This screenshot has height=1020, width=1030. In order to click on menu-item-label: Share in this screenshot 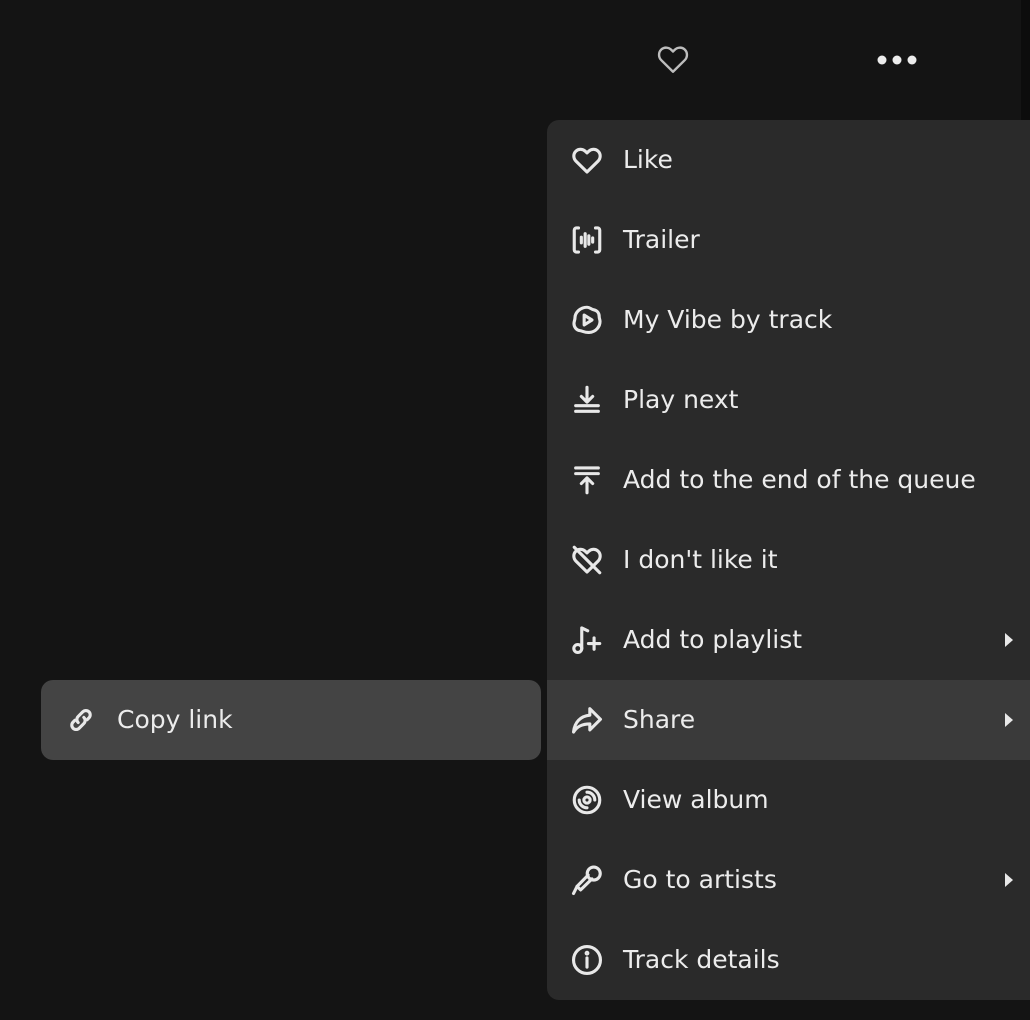, I will do `click(659, 719)`.